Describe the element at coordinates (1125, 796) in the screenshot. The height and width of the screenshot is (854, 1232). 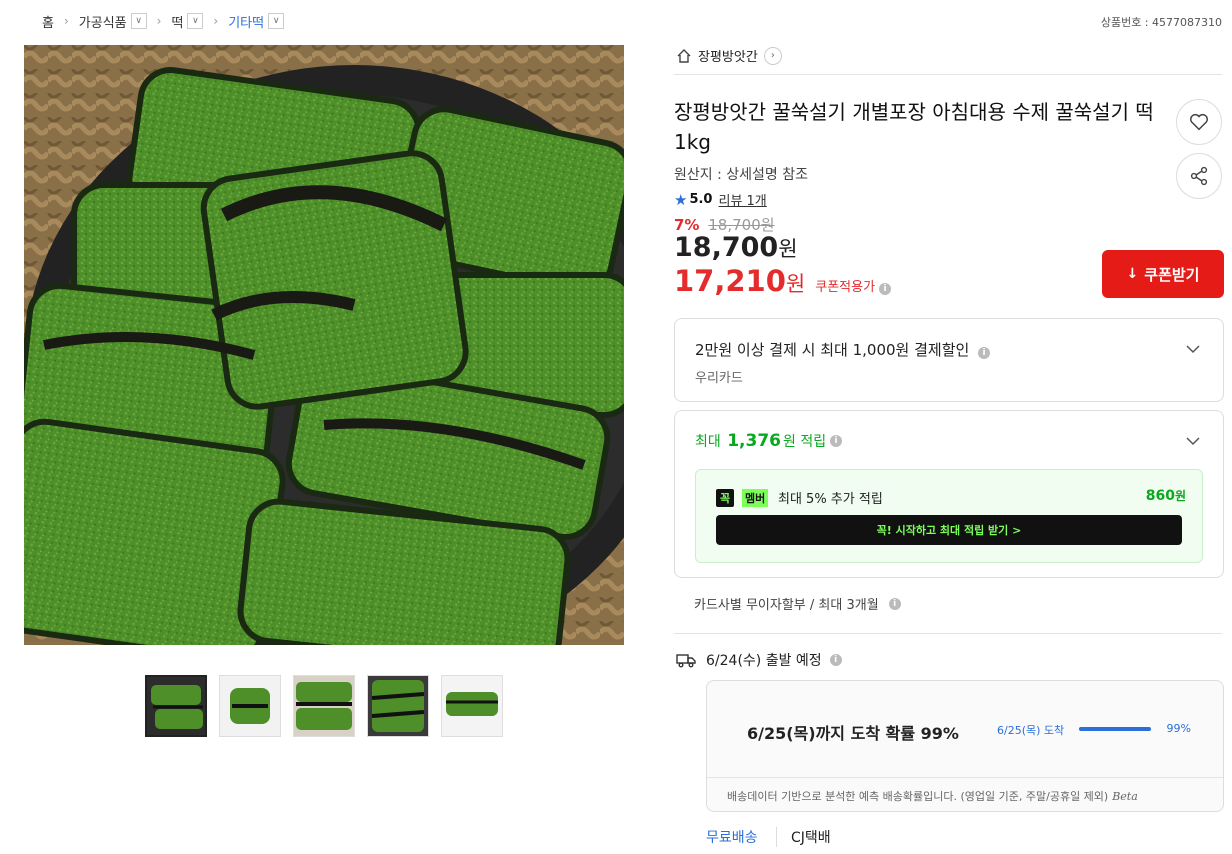
I see `beta-label: Beta` at that location.